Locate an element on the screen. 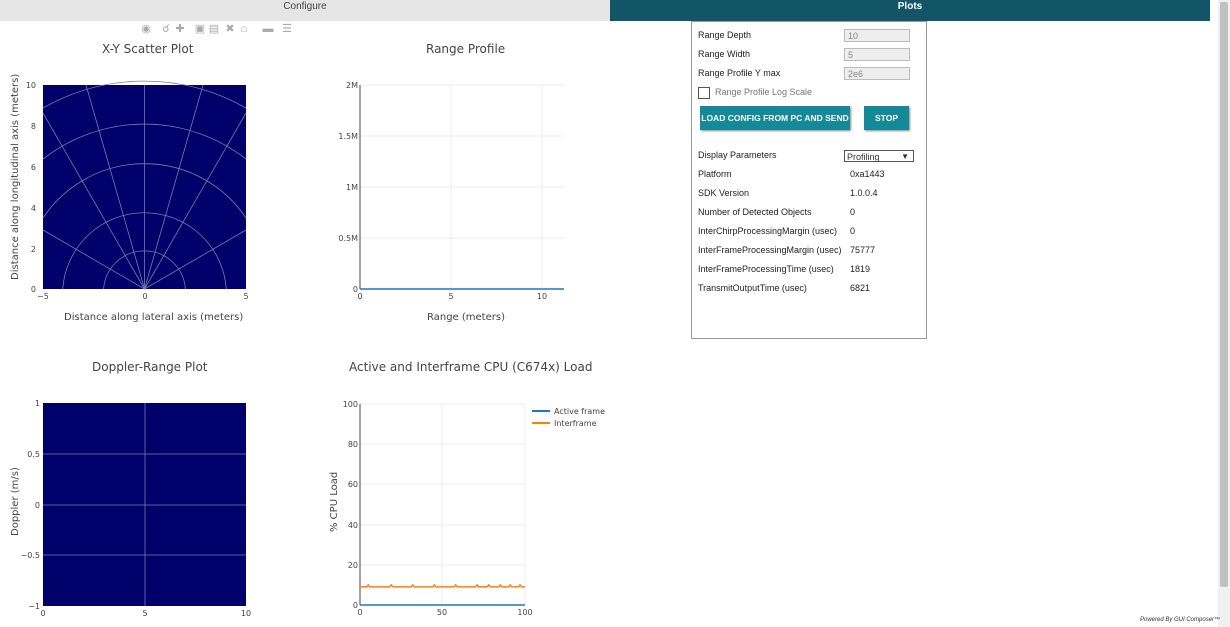  scrollbar-thumb is located at coordinates (1224, 294).